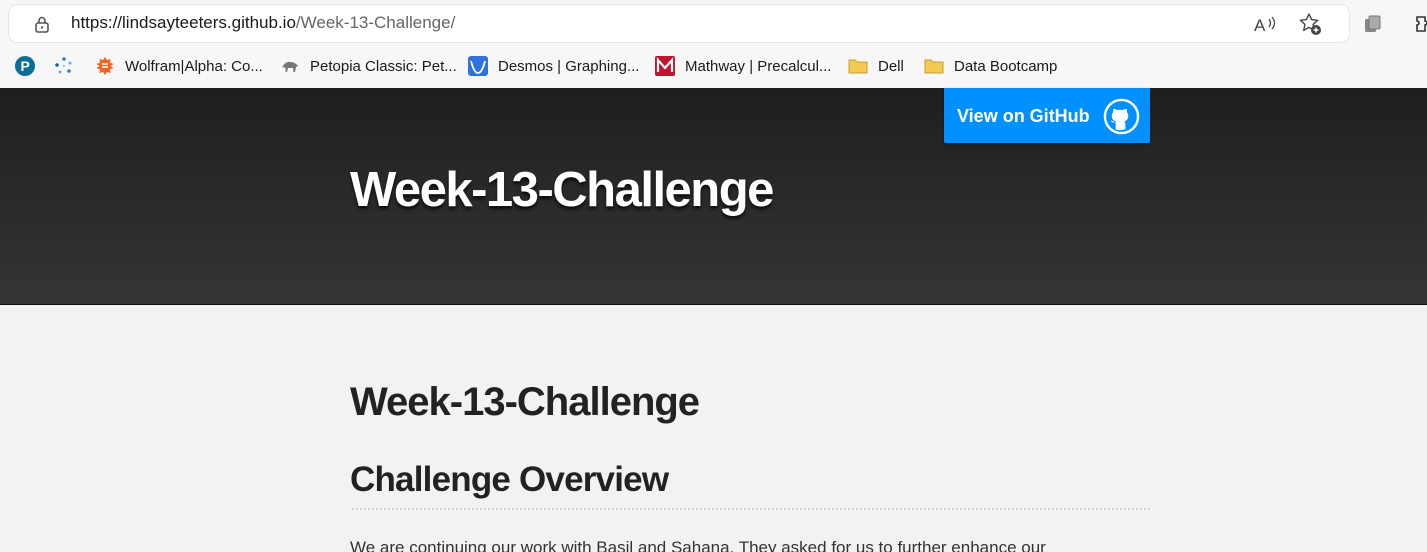  Describe the element at coordinates (525, 402) in the screenshot. I see `page-heading: Week-13-Challenge` at that location.